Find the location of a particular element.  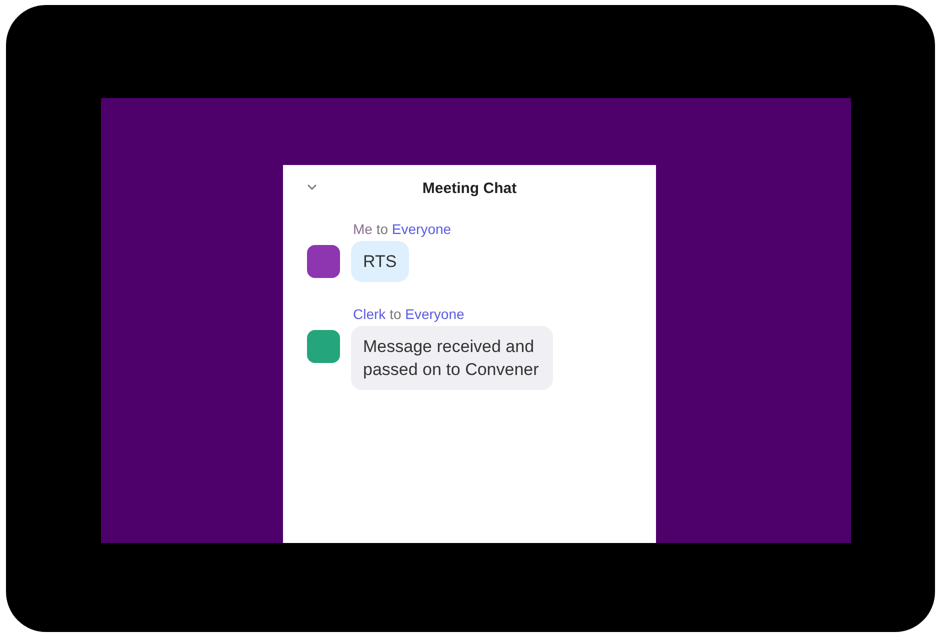

panel-title: Meeting Chat is located at coordinates (469, 188).